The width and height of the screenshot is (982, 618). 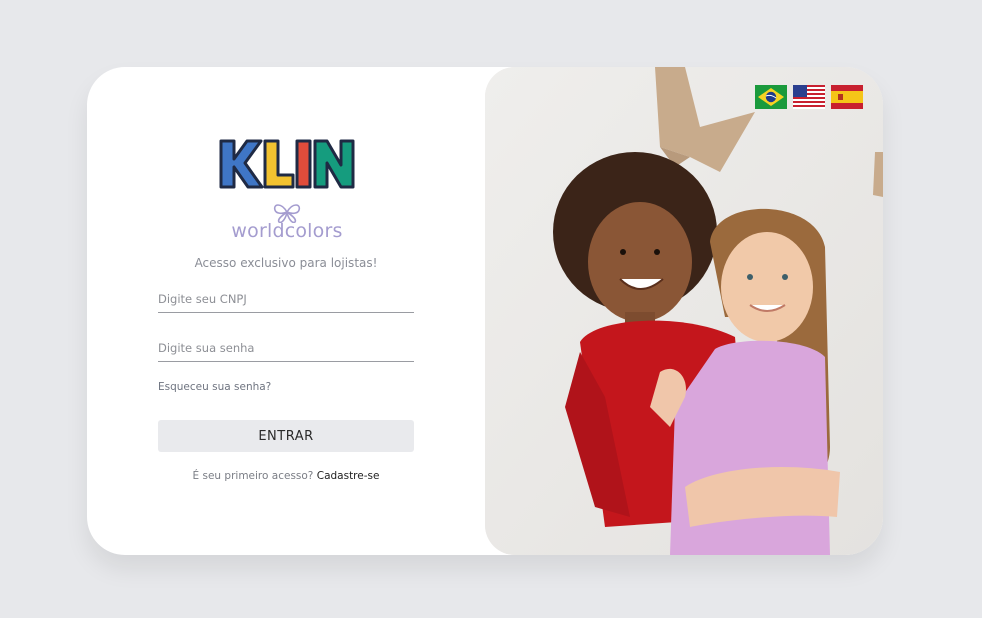 I want to click on klin-logo, so click(x=287, y=164).